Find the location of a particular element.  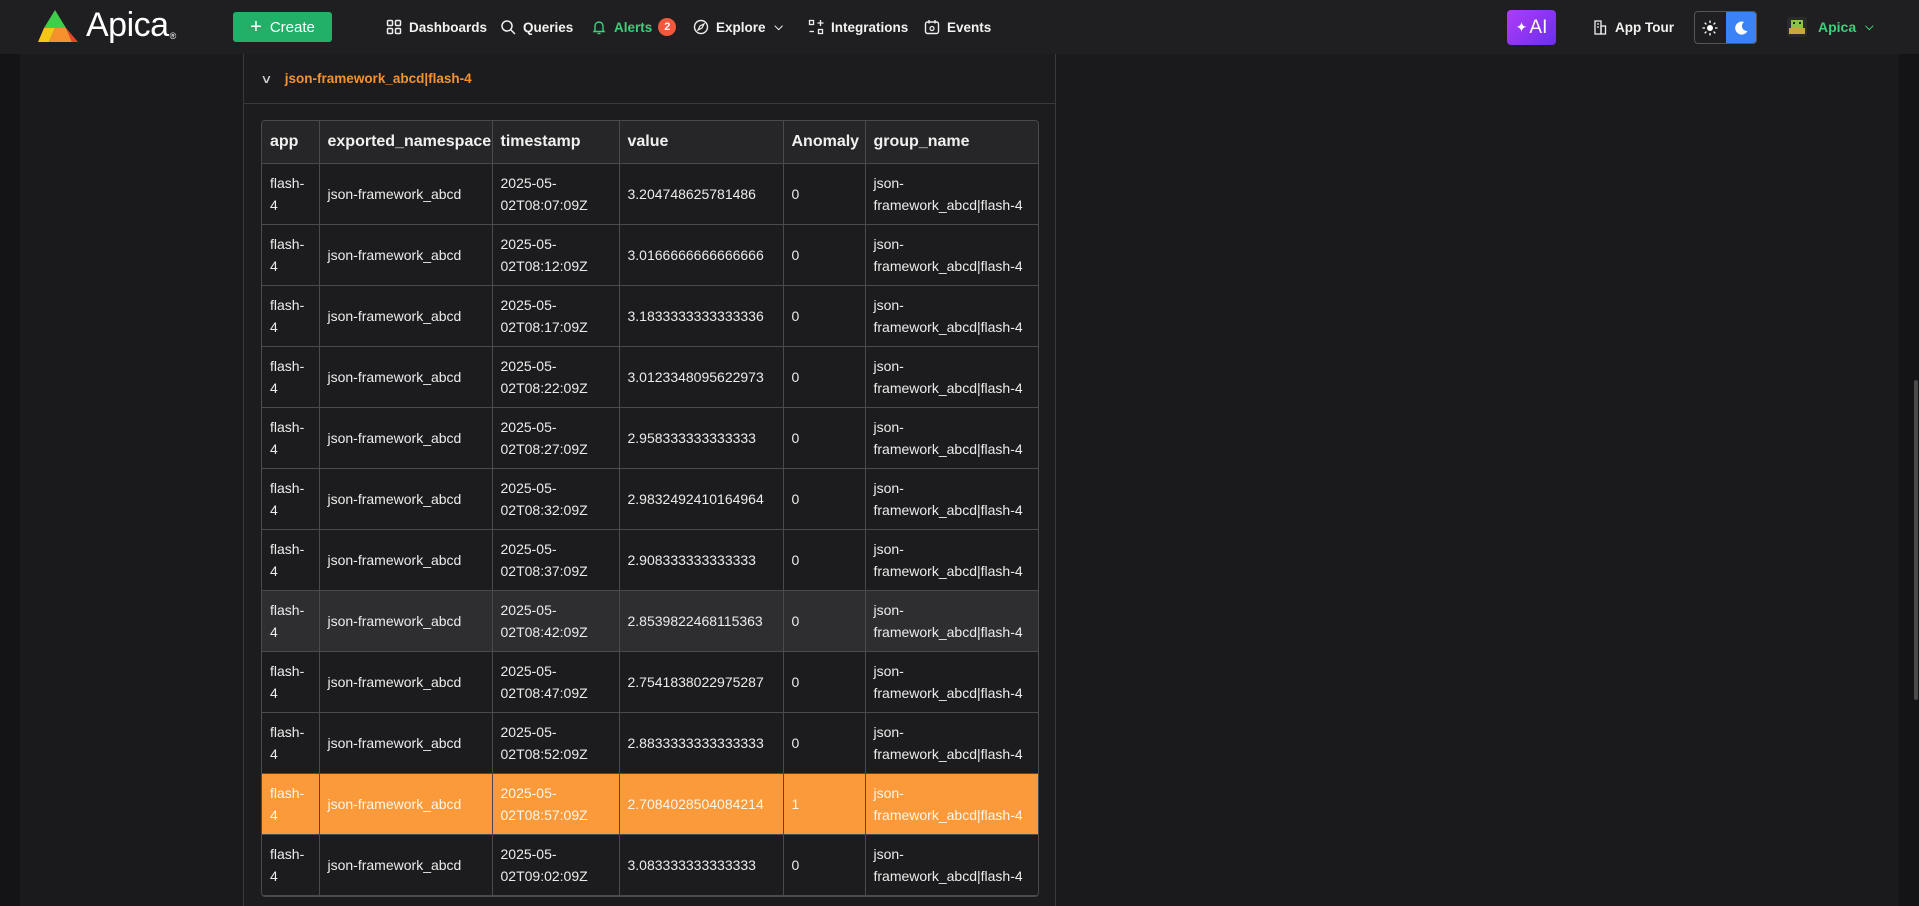

app-tour-button: App Tour is located at coordinates (1633, 27).